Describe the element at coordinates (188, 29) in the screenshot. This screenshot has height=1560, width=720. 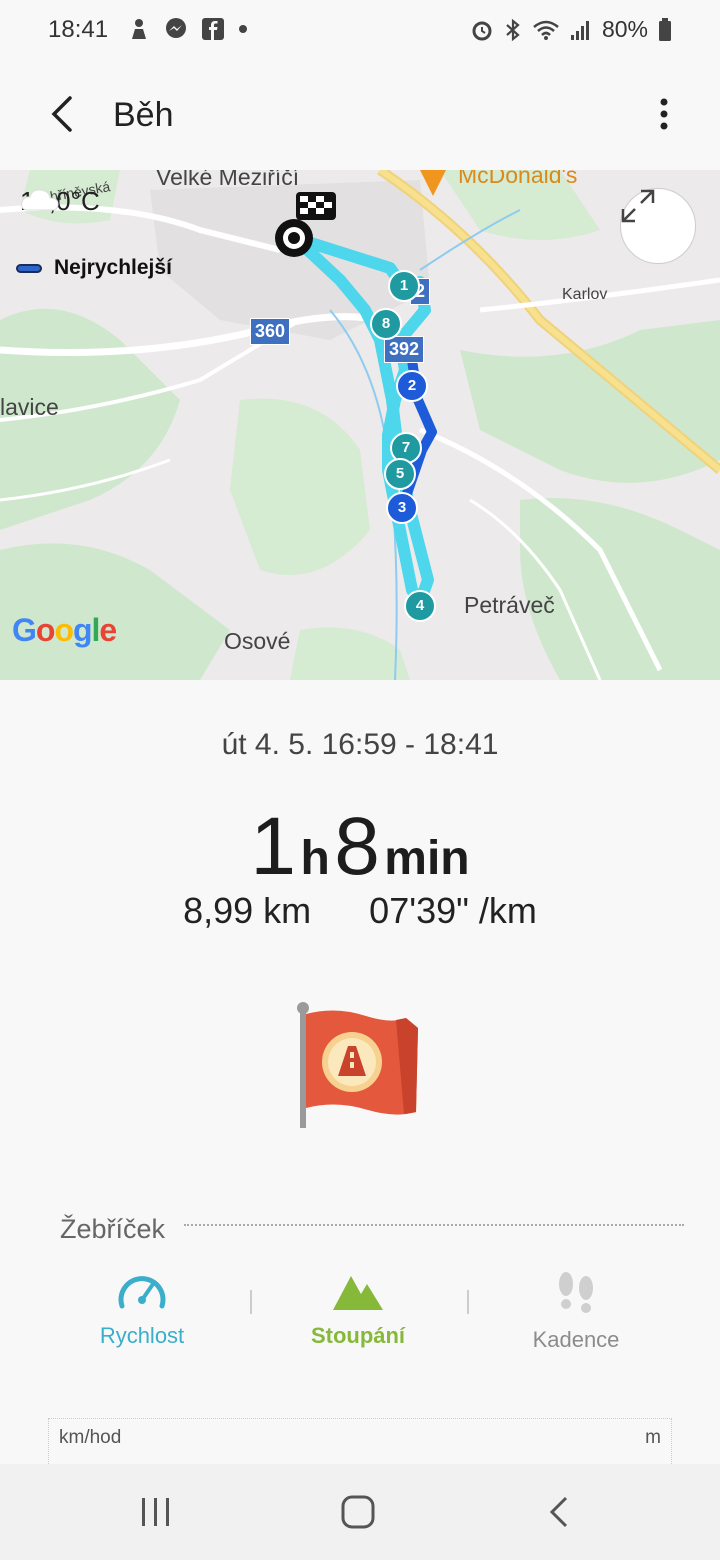
I see `status-left-icons` at that location.